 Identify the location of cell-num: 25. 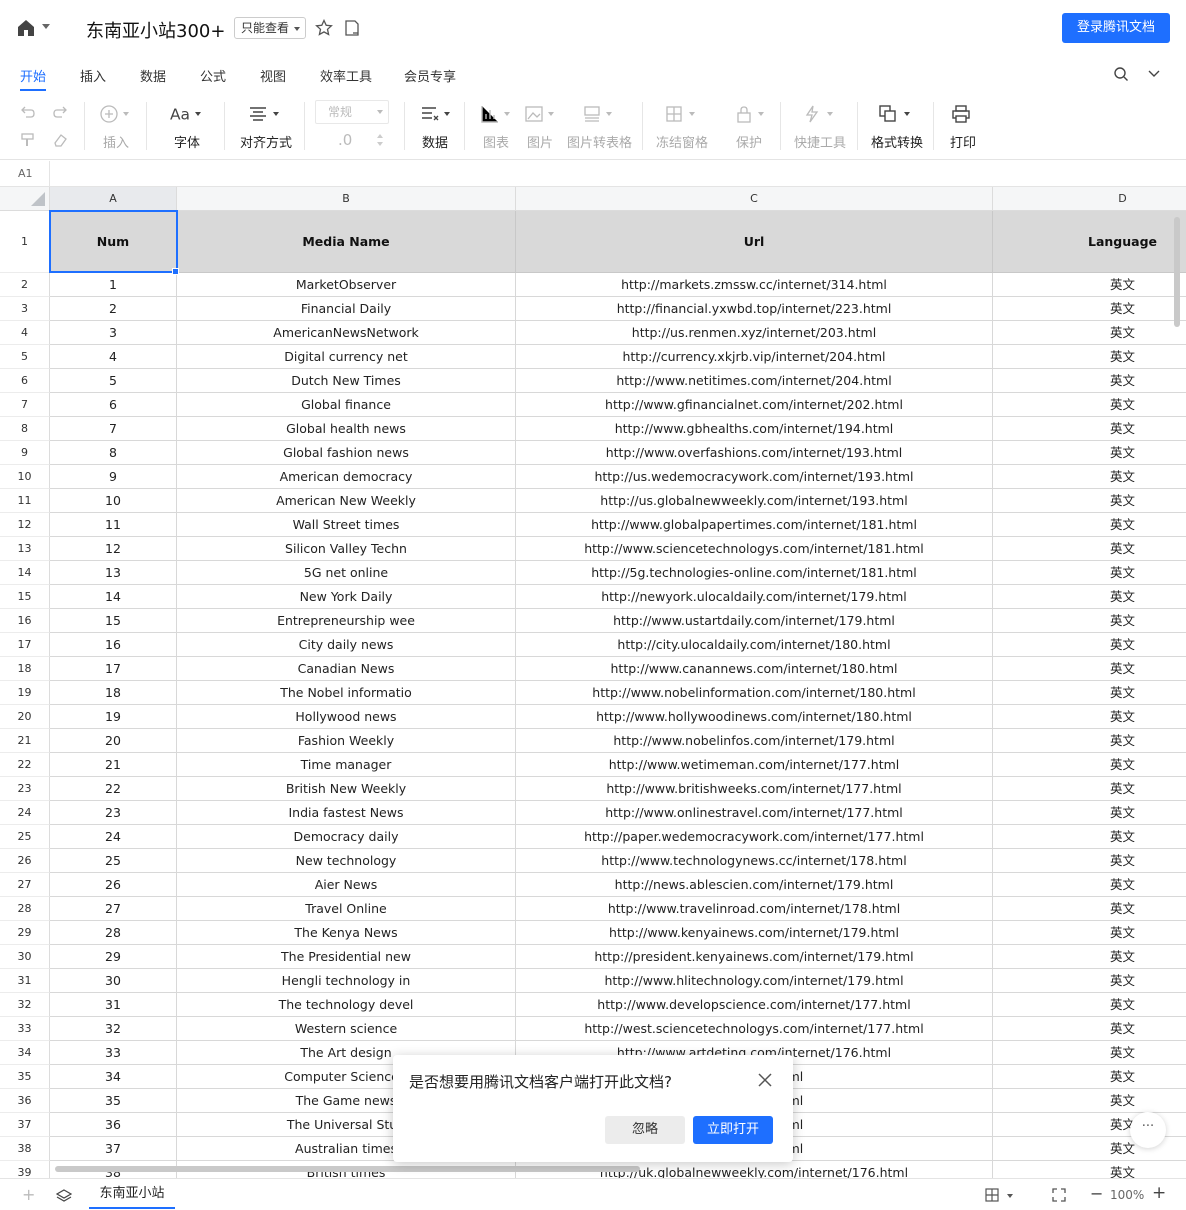
(113, 861).